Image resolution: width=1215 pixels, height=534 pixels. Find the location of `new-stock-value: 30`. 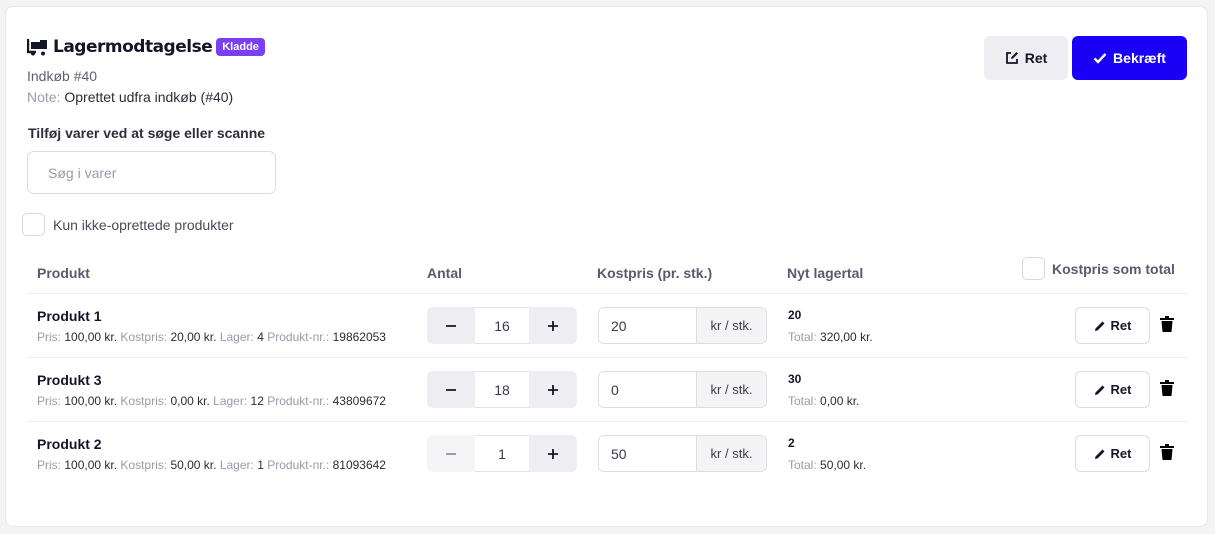

new-stock-value: 30 is located at coordinates (795, 379).